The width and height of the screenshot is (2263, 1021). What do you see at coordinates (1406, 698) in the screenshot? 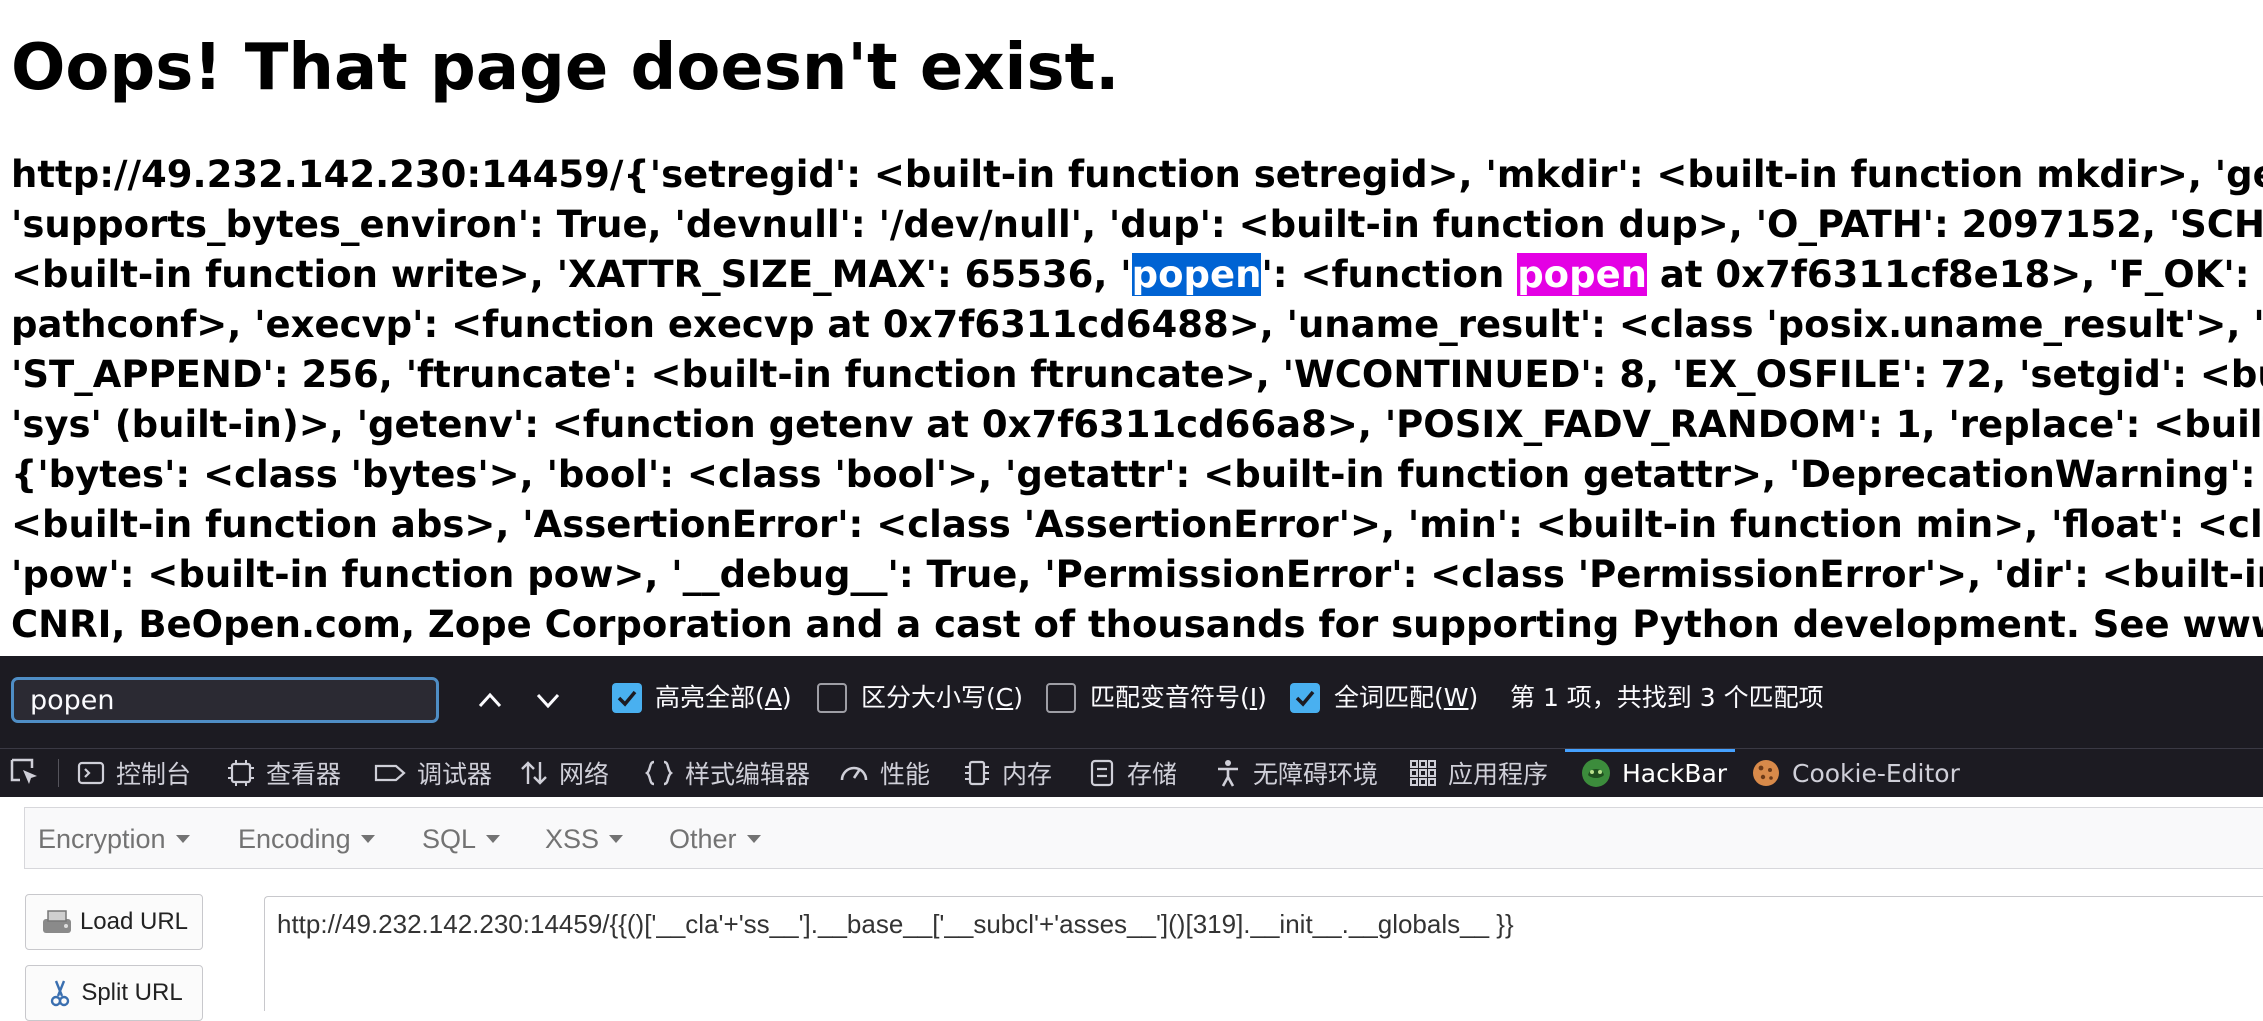
I see `whole-words-label: 全词匹配(W)` at bounding box center [1406, 698].